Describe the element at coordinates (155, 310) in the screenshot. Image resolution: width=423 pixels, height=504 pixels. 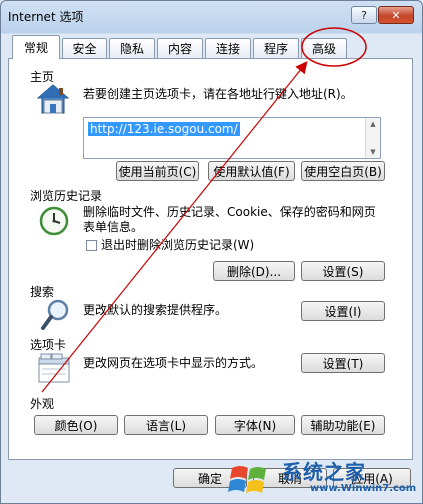
I see `search-description: 更改默认的搜索提供程序。` at that location.